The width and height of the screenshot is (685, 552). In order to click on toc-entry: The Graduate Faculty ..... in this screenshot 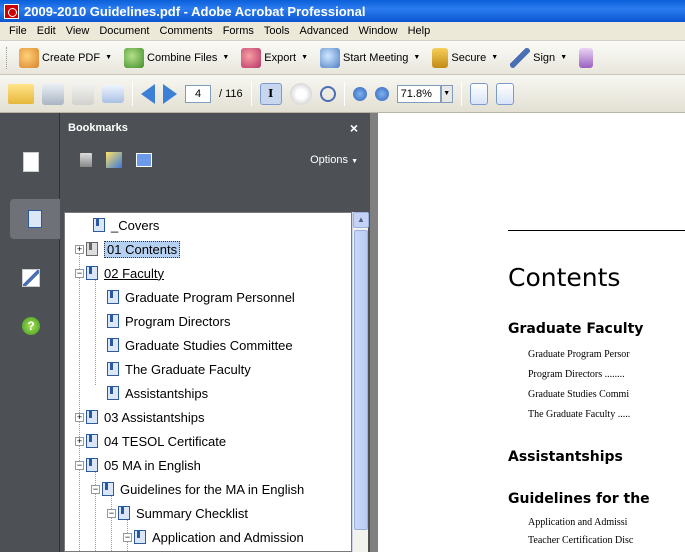, I will do `click(579, 414)`.